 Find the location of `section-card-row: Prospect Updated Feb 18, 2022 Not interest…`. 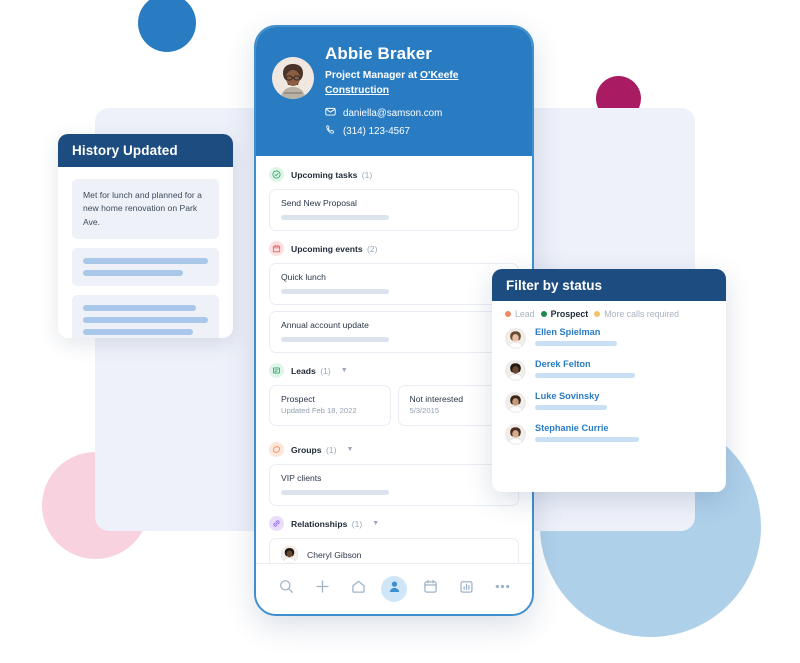

section-card-row: Prospect Updated Feb 18, 2022 Not interest… is located at coordinates (394, 408).